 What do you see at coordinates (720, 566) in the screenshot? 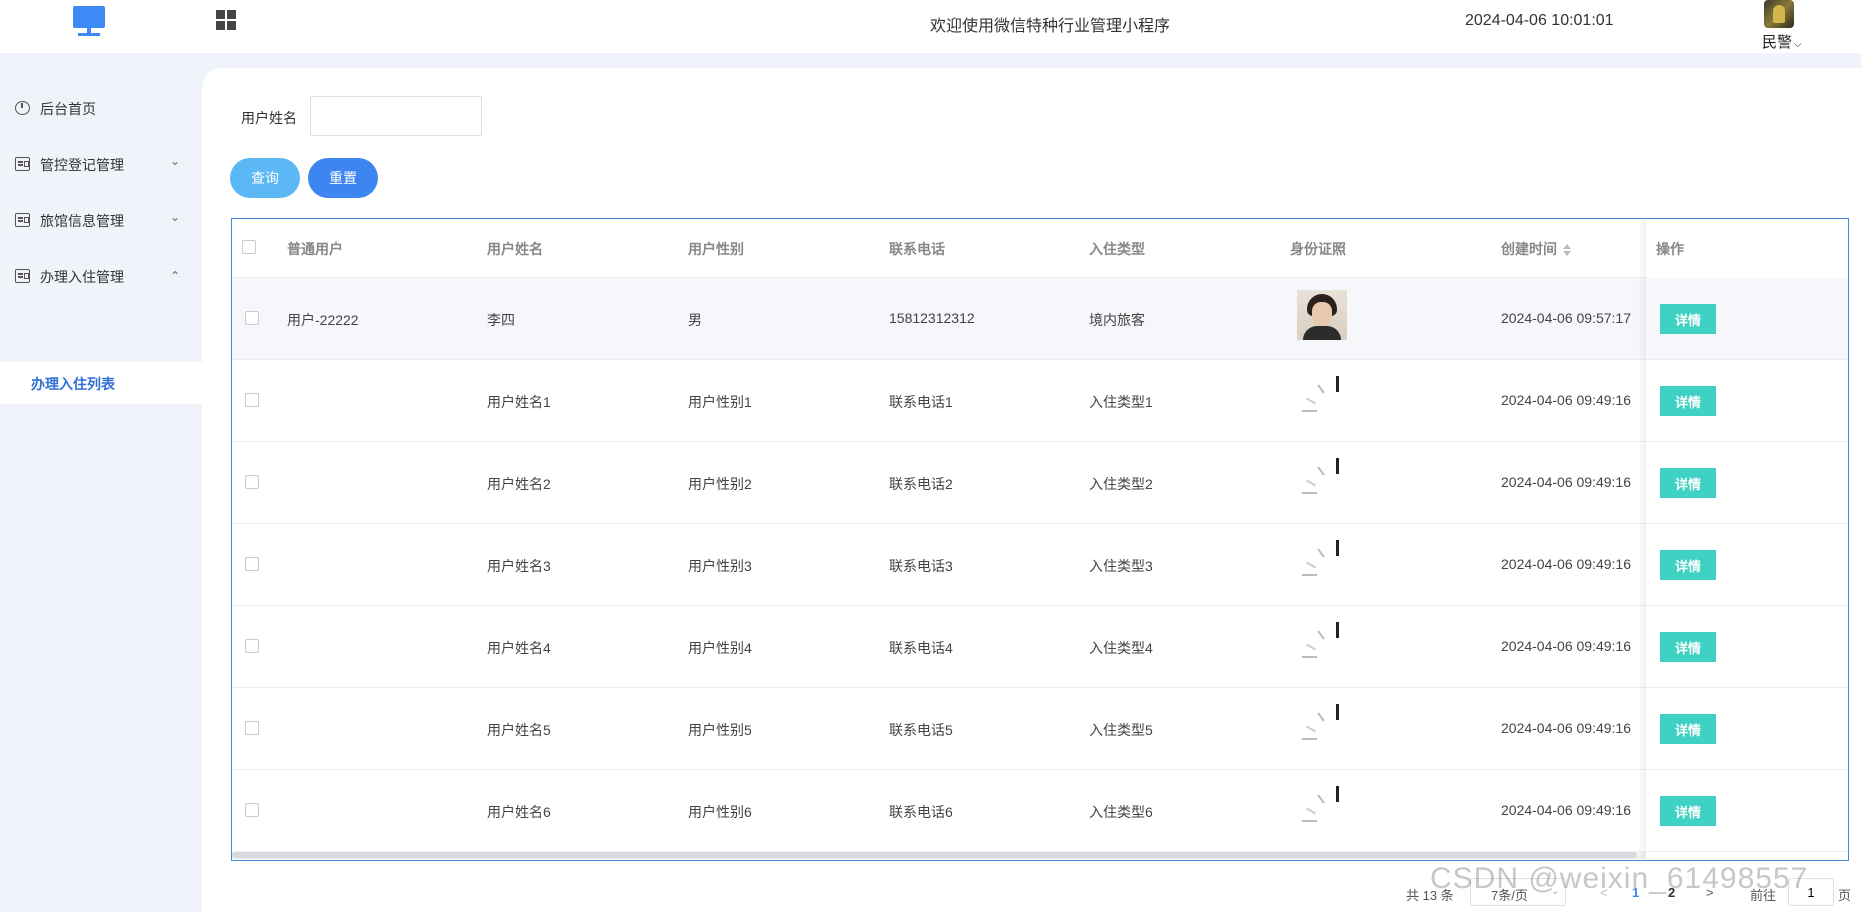
I see `cell-gender: 用户性别3` at bounding box center [720, 566].